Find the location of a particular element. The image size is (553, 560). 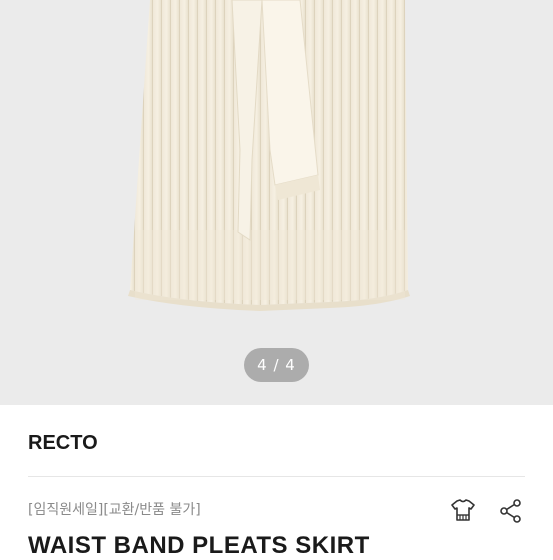

image-pager: 4 / 4 is located at coordinates (276, 365).